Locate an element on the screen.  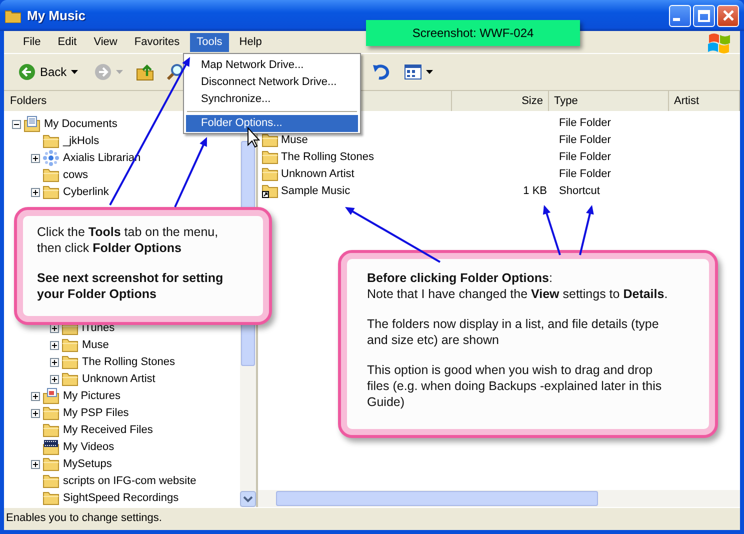
status-bar: Enables you to change settings. is located at coordinates (372, 518).